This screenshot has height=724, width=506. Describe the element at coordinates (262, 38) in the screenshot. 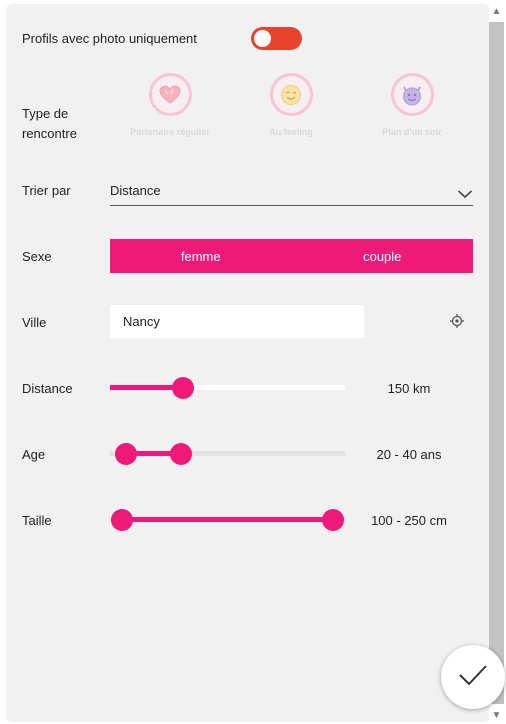

I see `toggle-knob` at that location.